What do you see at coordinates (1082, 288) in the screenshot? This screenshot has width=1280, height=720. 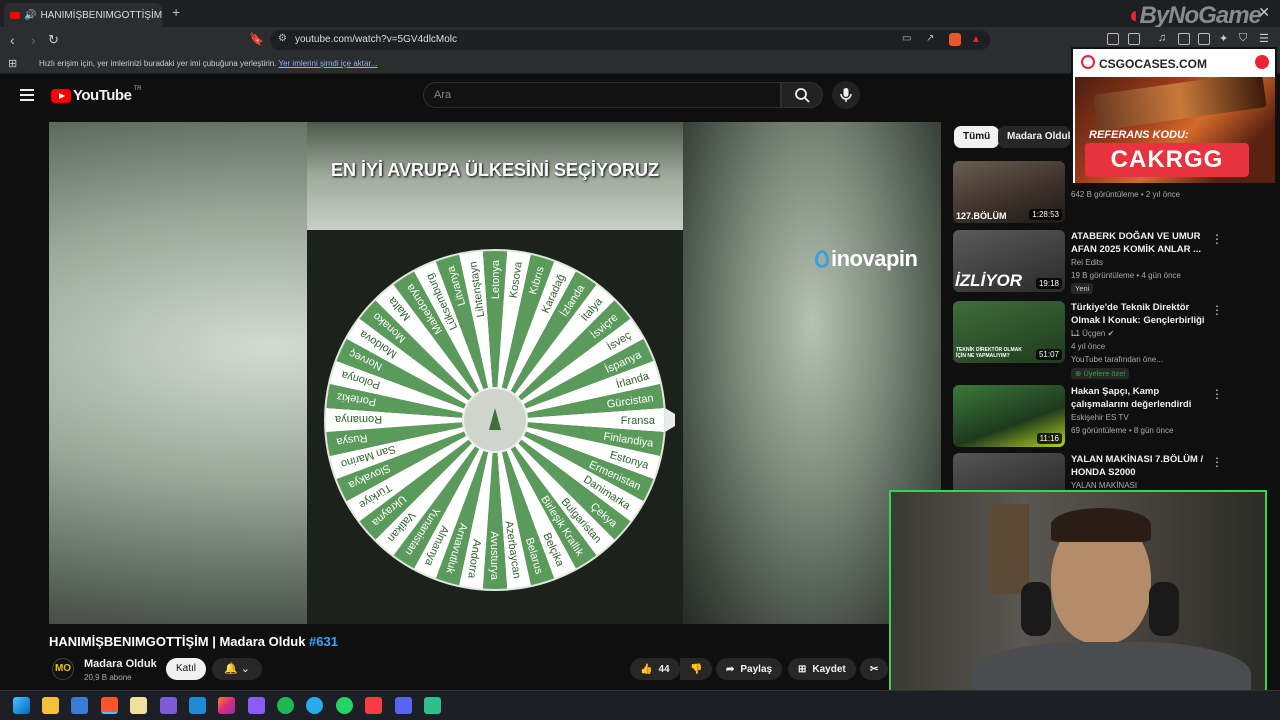 I see `new-badge: Yeni` at bounding box center [1082, 288].